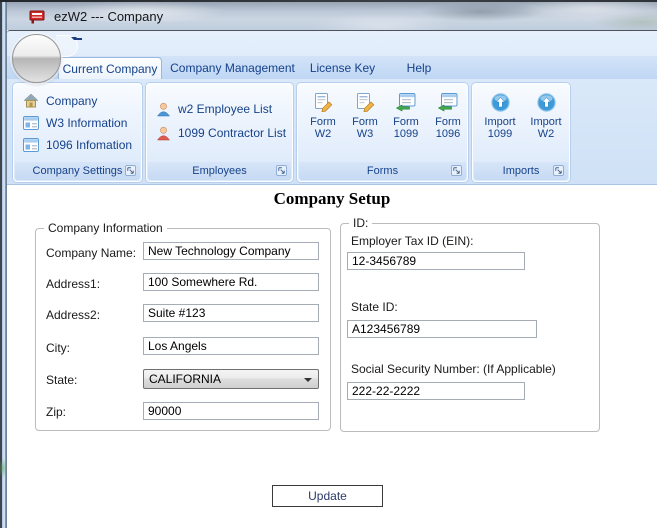  I want to click on group-caption-employees: Employees, so click(219, 171).